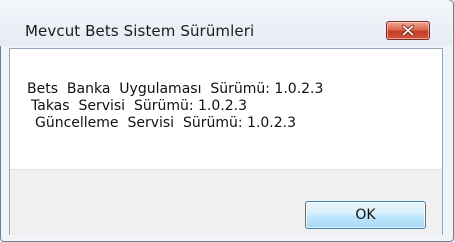 Image resolution: width=454 pixels, height=242 pixels. What do you see at coordinates (139, 106) in the screenshot?
I see `clearing-service-version-text: Takas Servisi Sürümü: 1.0.2.3` at bounding box center [139, 106].